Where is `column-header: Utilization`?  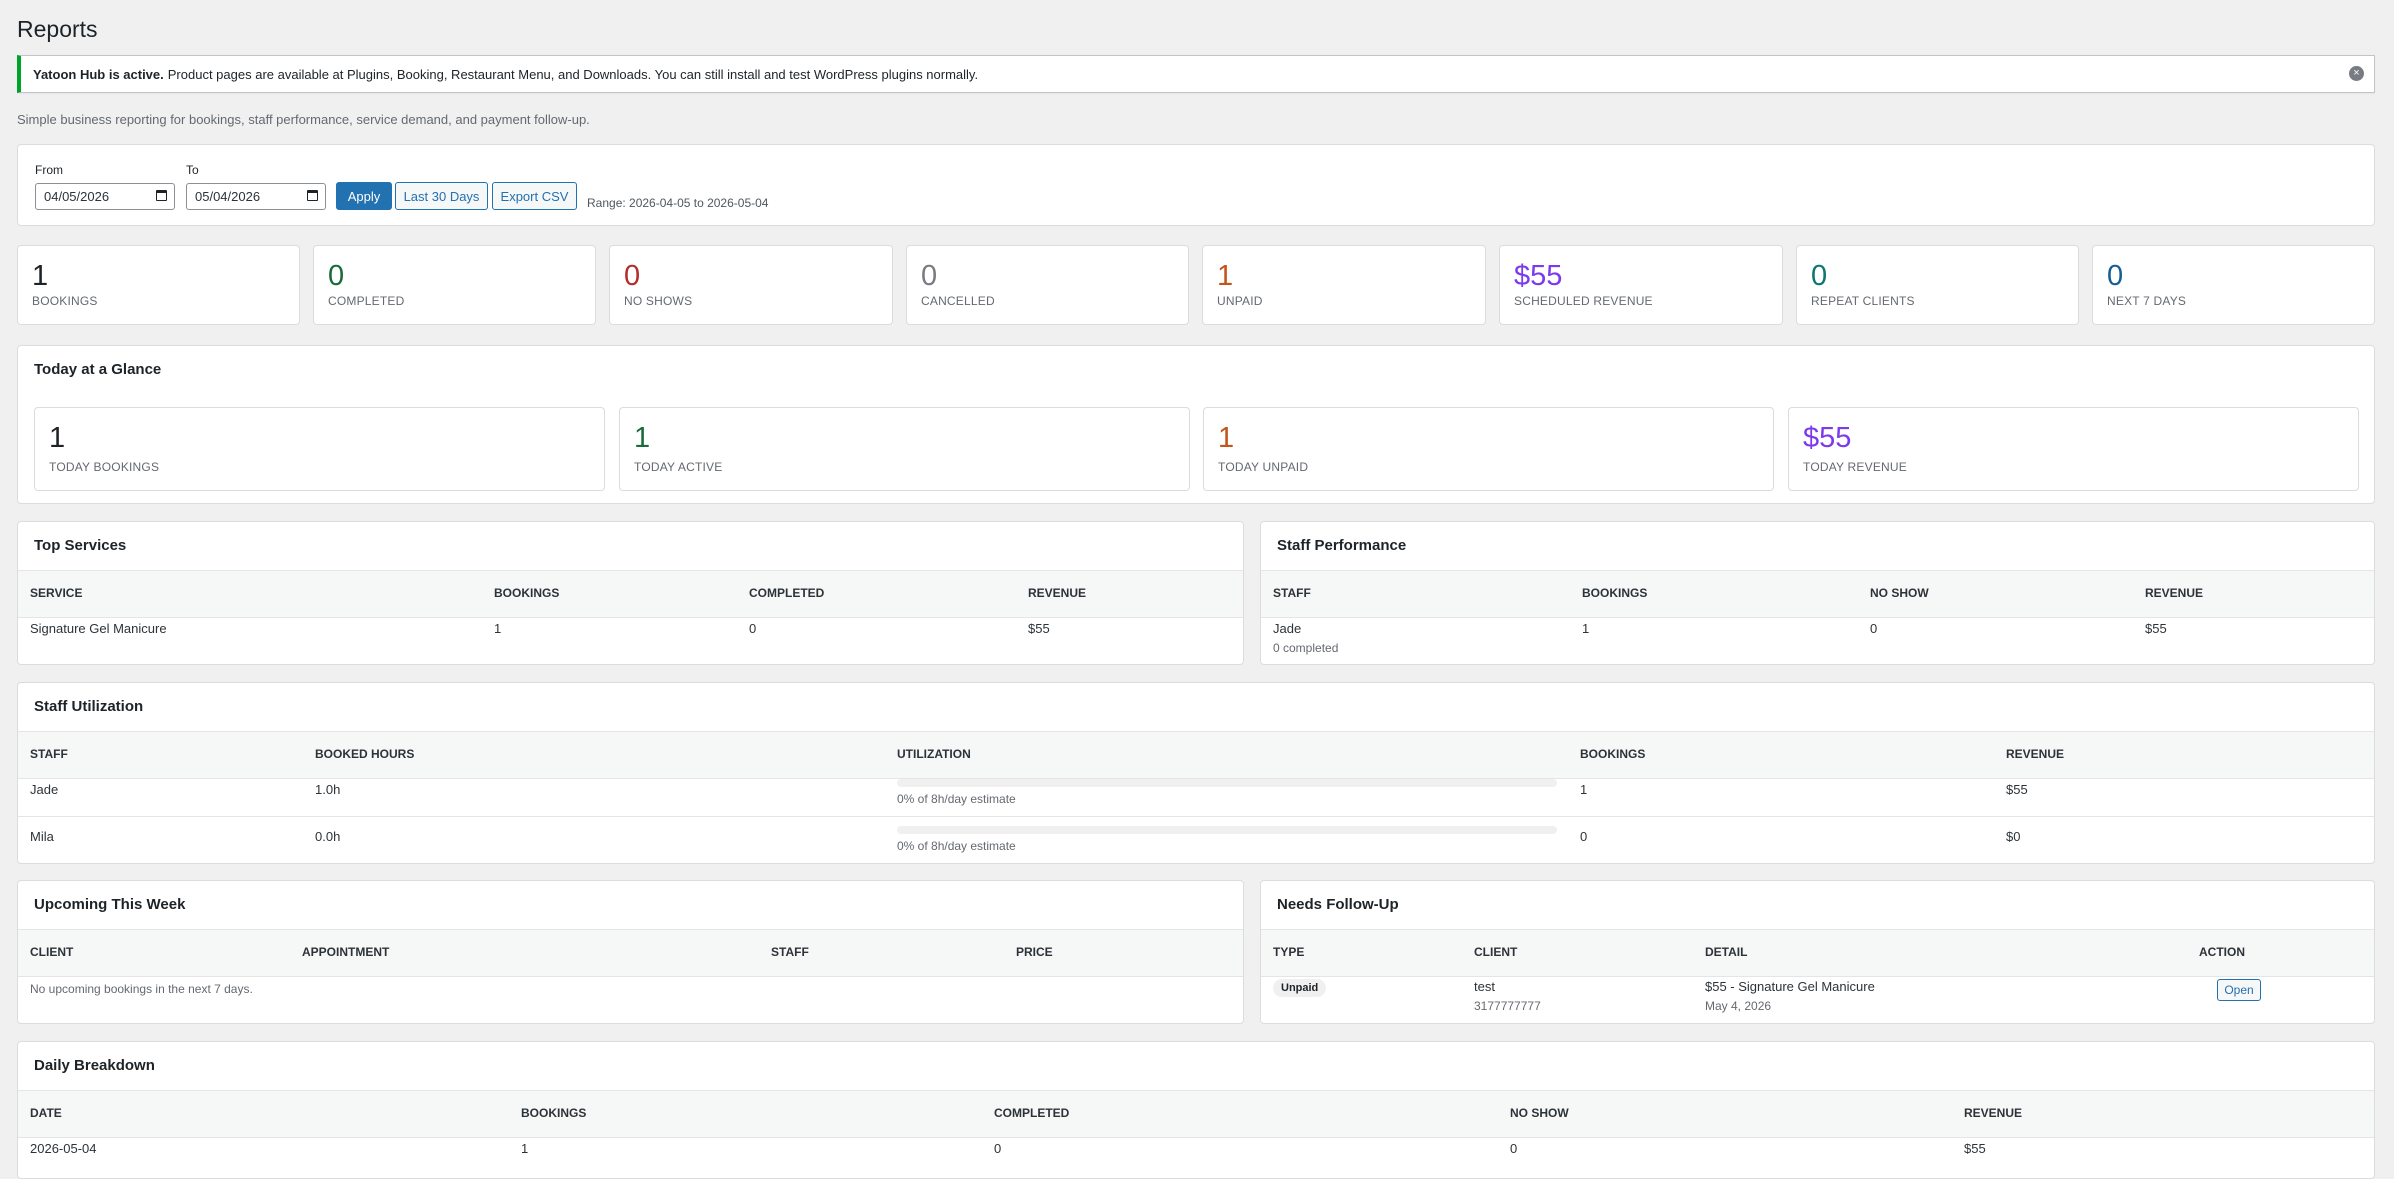 column-header: Utilization is located at coordinates (934, 754).